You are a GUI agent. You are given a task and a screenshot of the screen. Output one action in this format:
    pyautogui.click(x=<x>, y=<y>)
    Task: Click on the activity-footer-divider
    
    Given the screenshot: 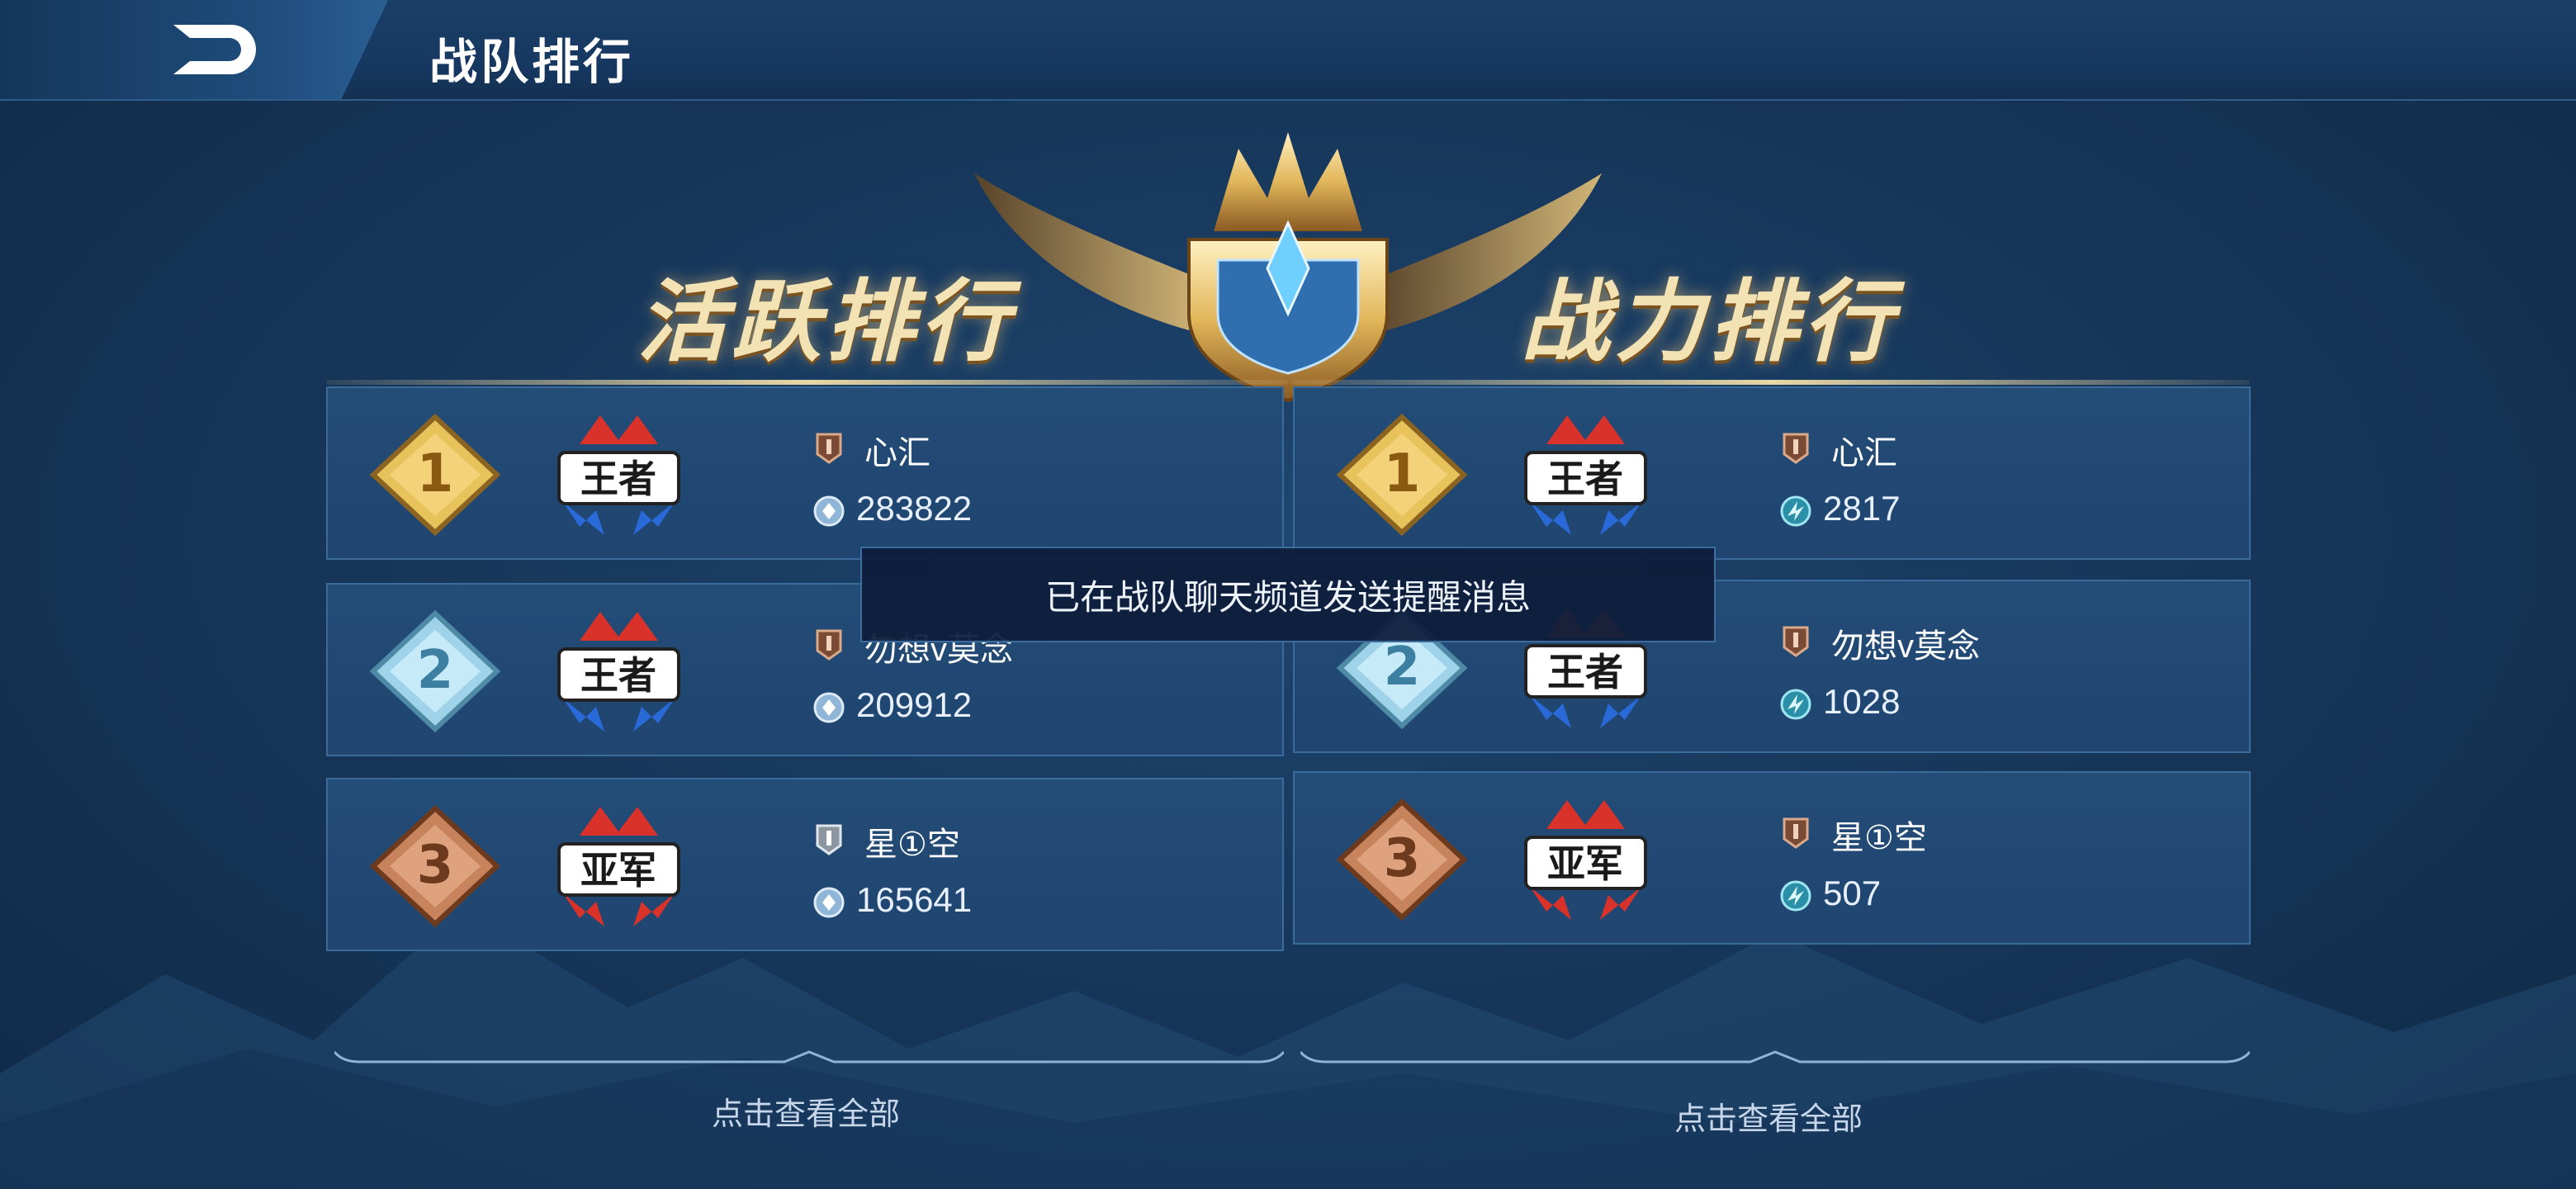 What is the action you would take?
    pyautogui.click(x=809, y=1056)
    